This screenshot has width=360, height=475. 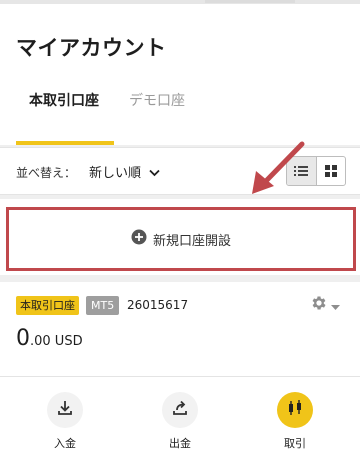 What do you see at coordinates (47, 305) in the screenshot?
I see `account-type-badge: 本取引口座` at bounding box center [47, 305].